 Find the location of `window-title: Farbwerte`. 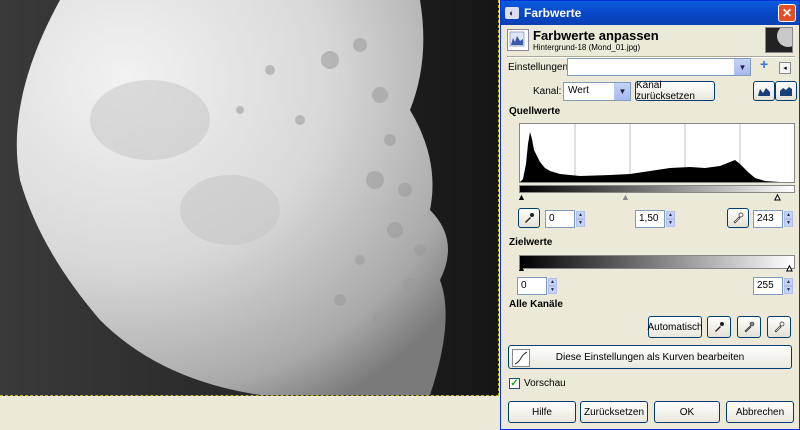

window-title: Farbwerte is located at coordinates (553, 13).